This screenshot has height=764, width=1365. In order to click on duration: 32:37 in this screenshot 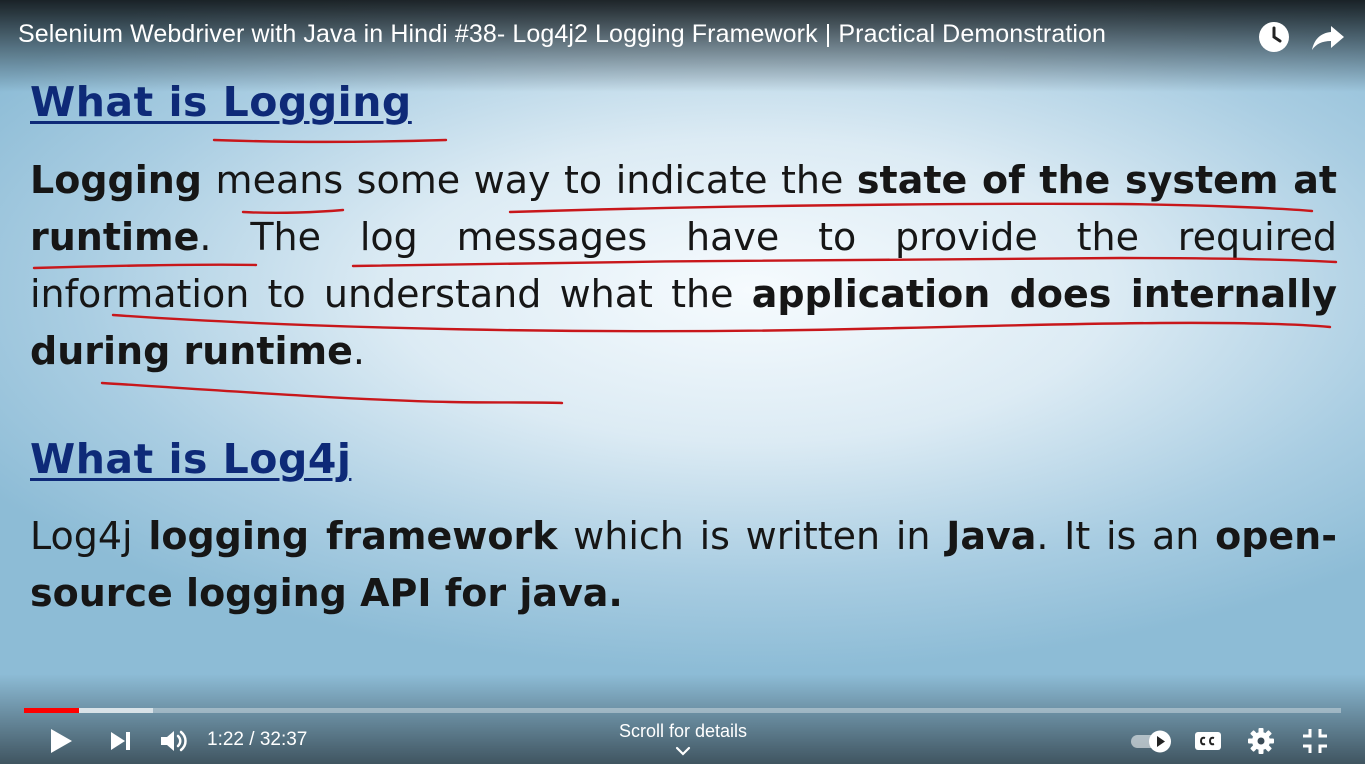, I will do `click(283, 739)`.